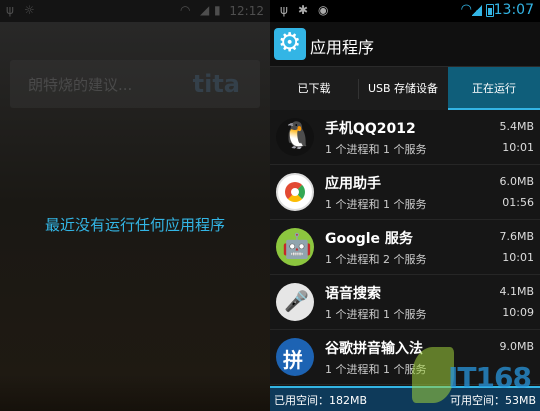 The image size is (540, 411). Describe the element at coordinates (323, 10) in the screenshot. I see `chrome-icon: ◉` at that location.